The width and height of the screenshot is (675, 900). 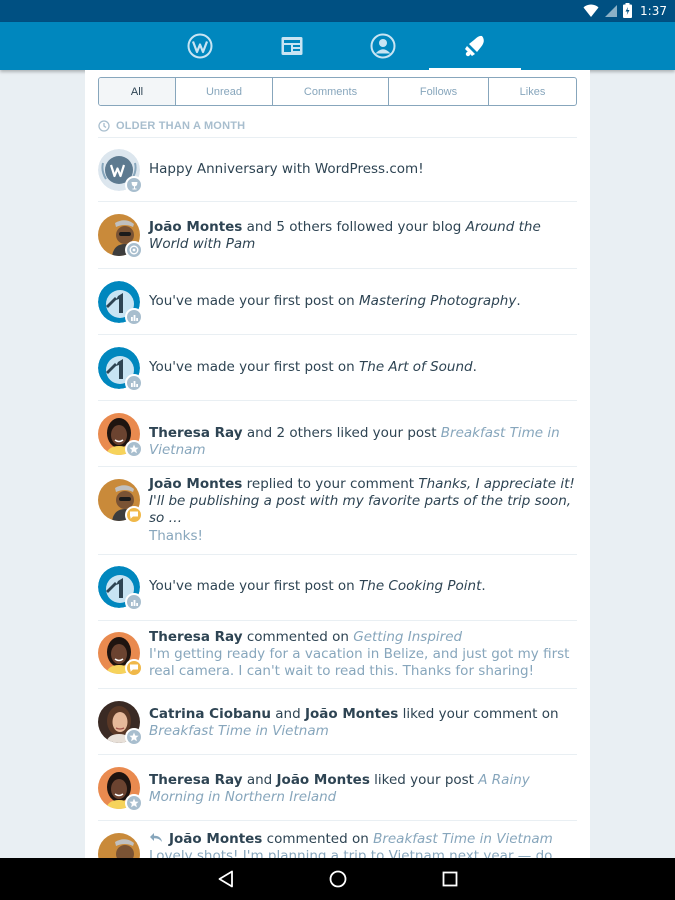 I want to click on navigation-bar, so click(x=337, y=879).